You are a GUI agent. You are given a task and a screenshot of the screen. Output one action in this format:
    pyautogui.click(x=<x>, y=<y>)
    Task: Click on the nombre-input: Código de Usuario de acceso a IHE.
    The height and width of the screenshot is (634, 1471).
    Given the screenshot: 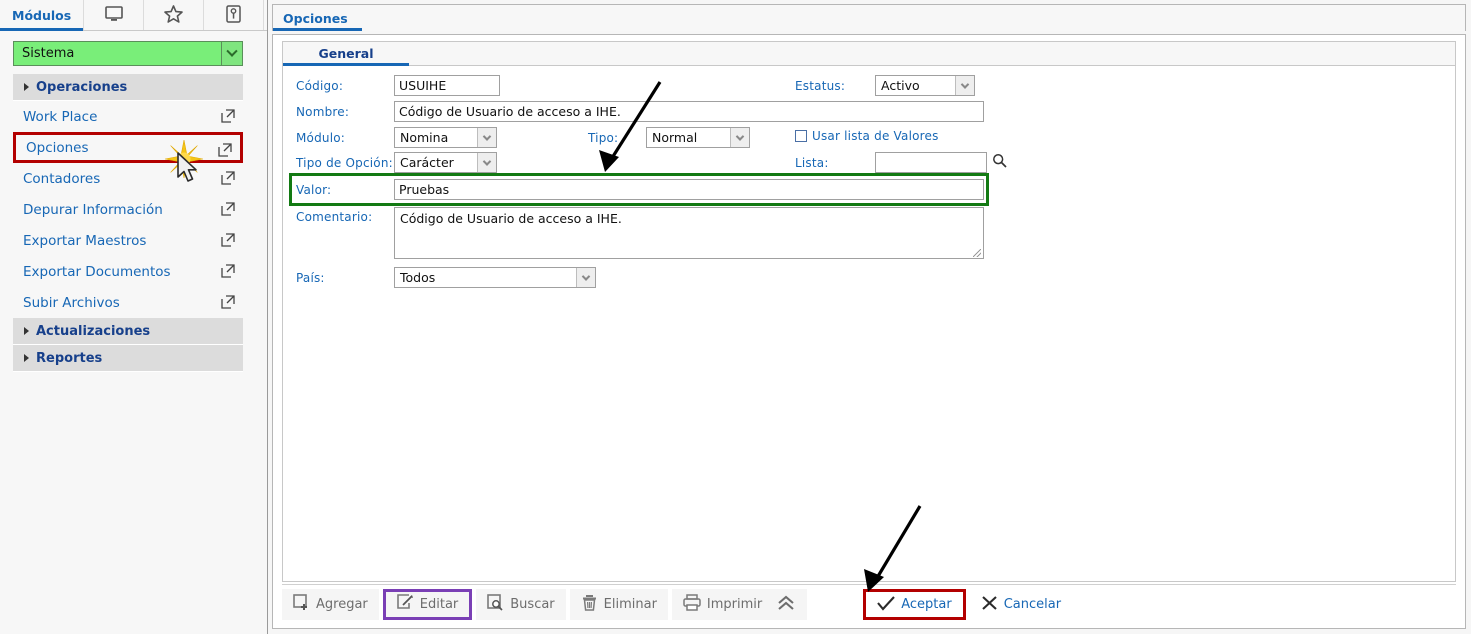 What is the action you would take?
    pyautogui.click(x=689, y=111)
    